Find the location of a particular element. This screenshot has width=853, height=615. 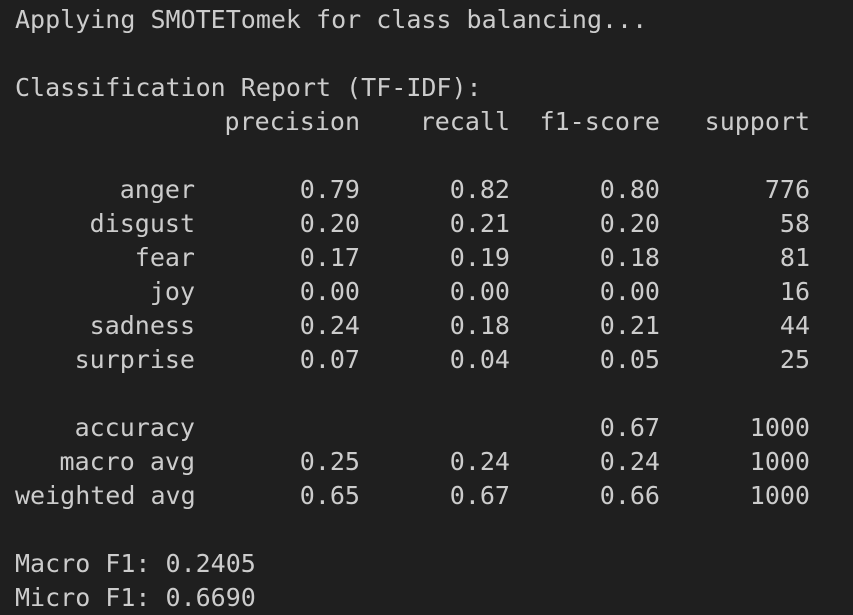

summary-row: accuracy 0.67 1000 is located at coordinates (434, 428).